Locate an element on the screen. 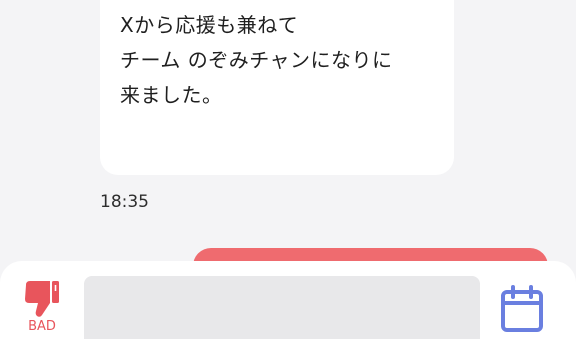 The height and width of the screenshot is (339, 576). bad-rating-button: BAD is located at coordinates (42, 307).